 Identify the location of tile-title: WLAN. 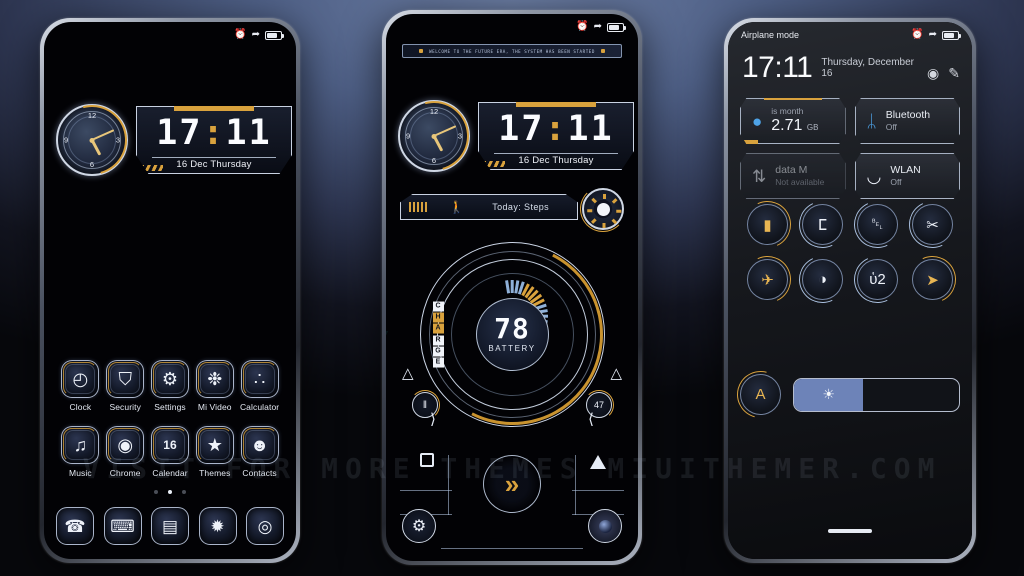
(905, 170).